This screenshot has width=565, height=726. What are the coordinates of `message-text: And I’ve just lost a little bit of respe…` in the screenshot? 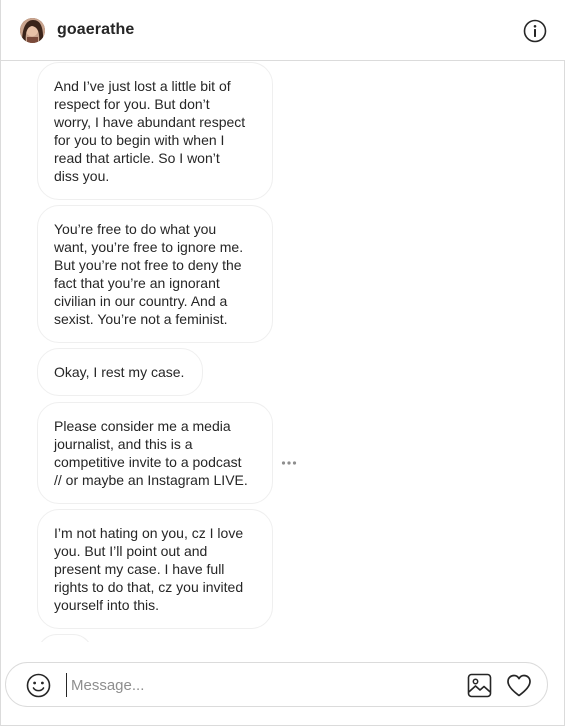 It's located at (150, 131).